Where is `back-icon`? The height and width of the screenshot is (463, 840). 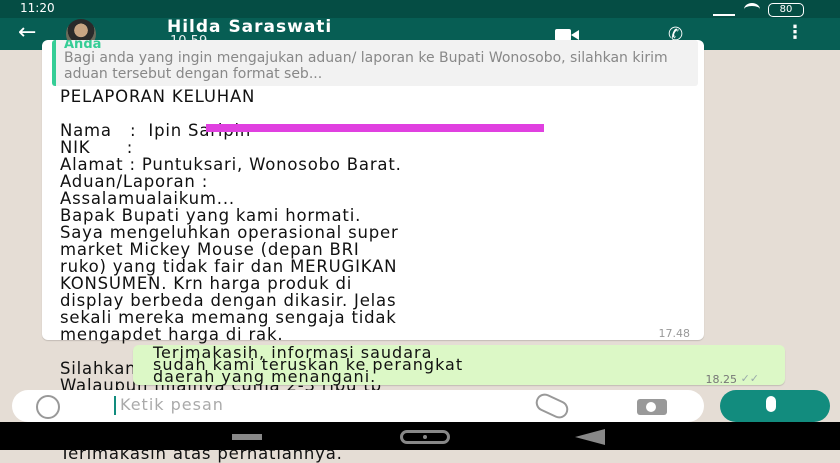 back-icon is located at coordinates (590, 437).